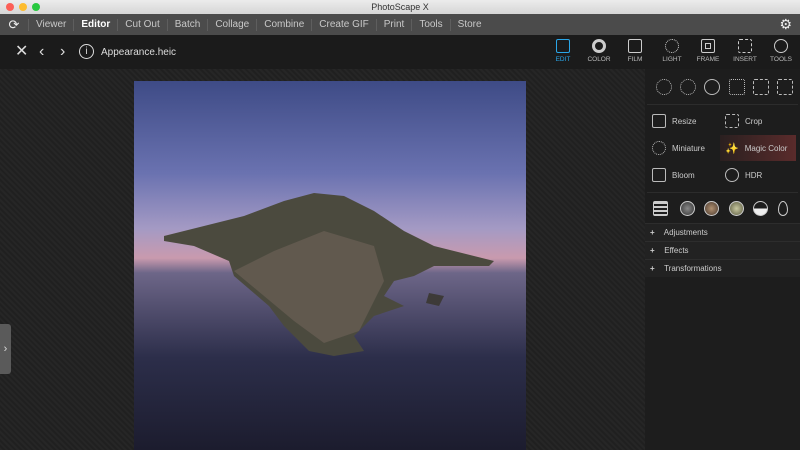 The width and height of the screenshot is (800, 450). I want to click on tab-edit: EDIT, so click(563, 51).